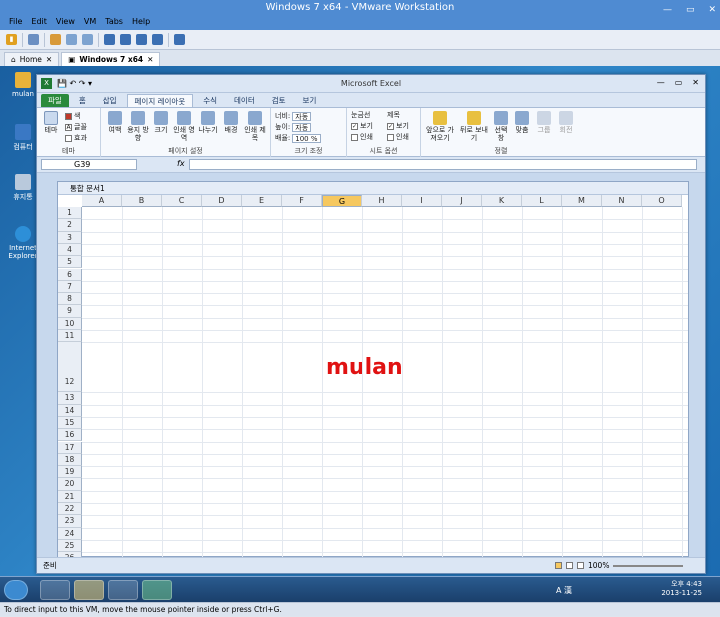 This screenshot has height=617, width=720. I want to click on taskbar-excel-icon, so click(157, 590).